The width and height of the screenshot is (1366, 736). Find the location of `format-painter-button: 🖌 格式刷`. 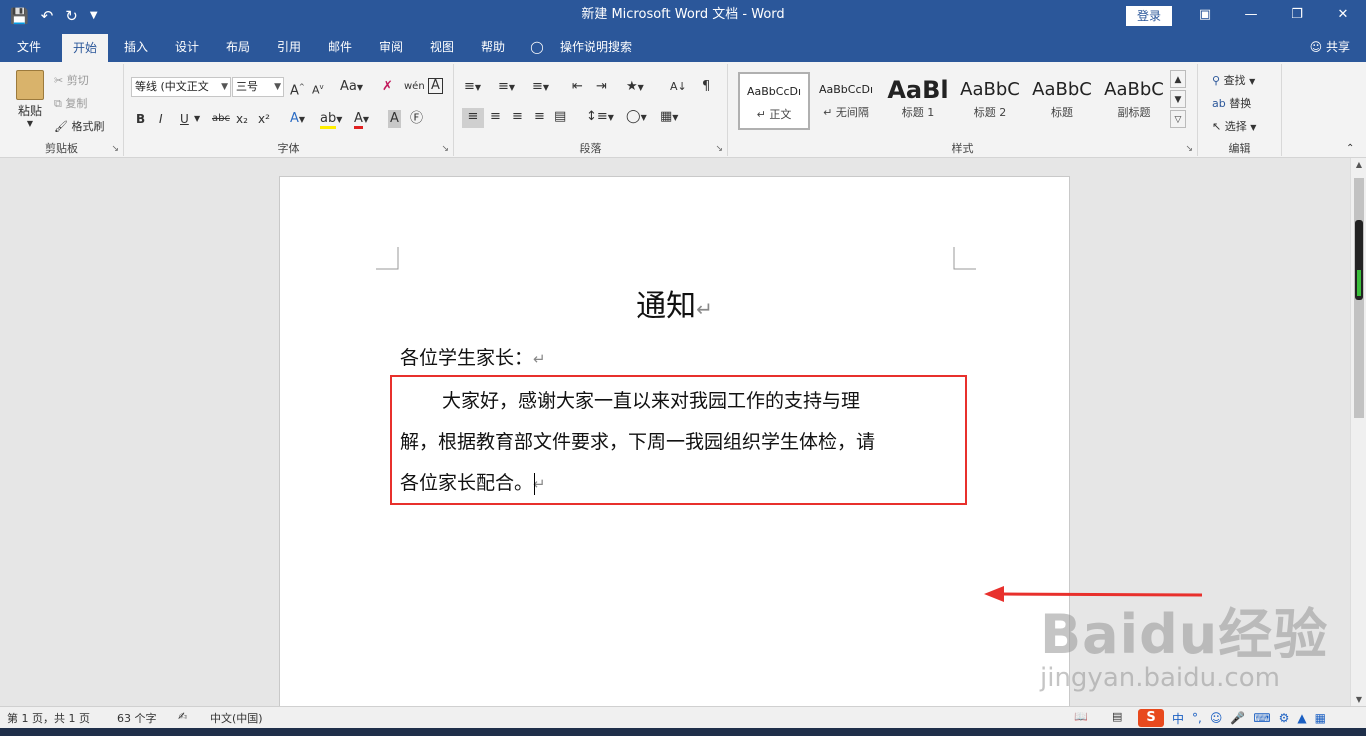

format-painter-button: 🖌 格式刷 is located at coordinates (79, 126).